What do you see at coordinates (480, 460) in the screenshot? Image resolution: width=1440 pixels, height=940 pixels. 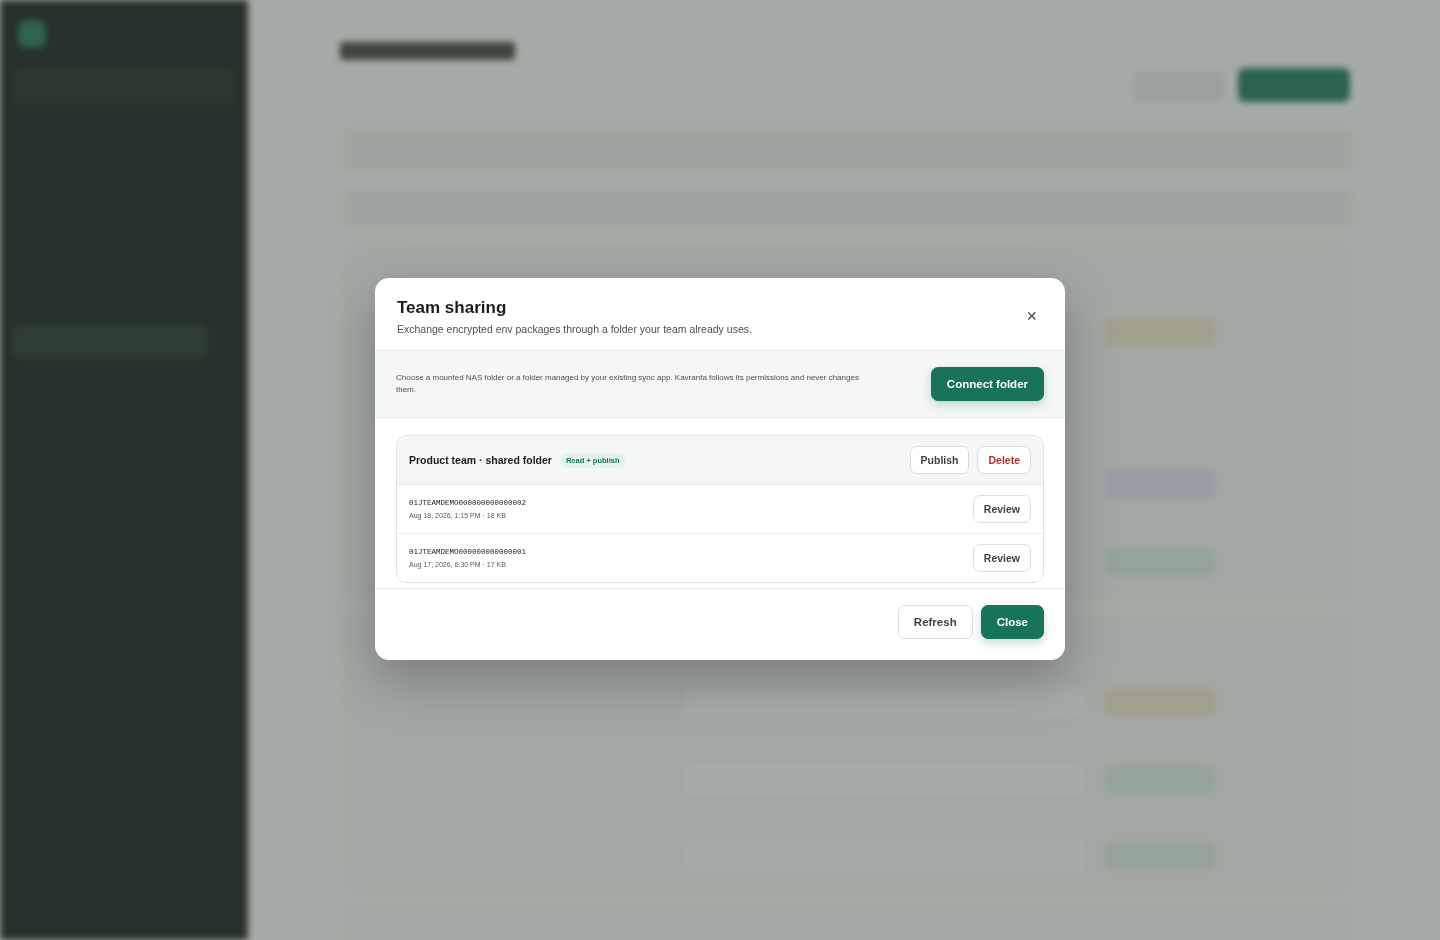 I see `folder-name: Product team · shared folder` at bounding box center [480, 460].